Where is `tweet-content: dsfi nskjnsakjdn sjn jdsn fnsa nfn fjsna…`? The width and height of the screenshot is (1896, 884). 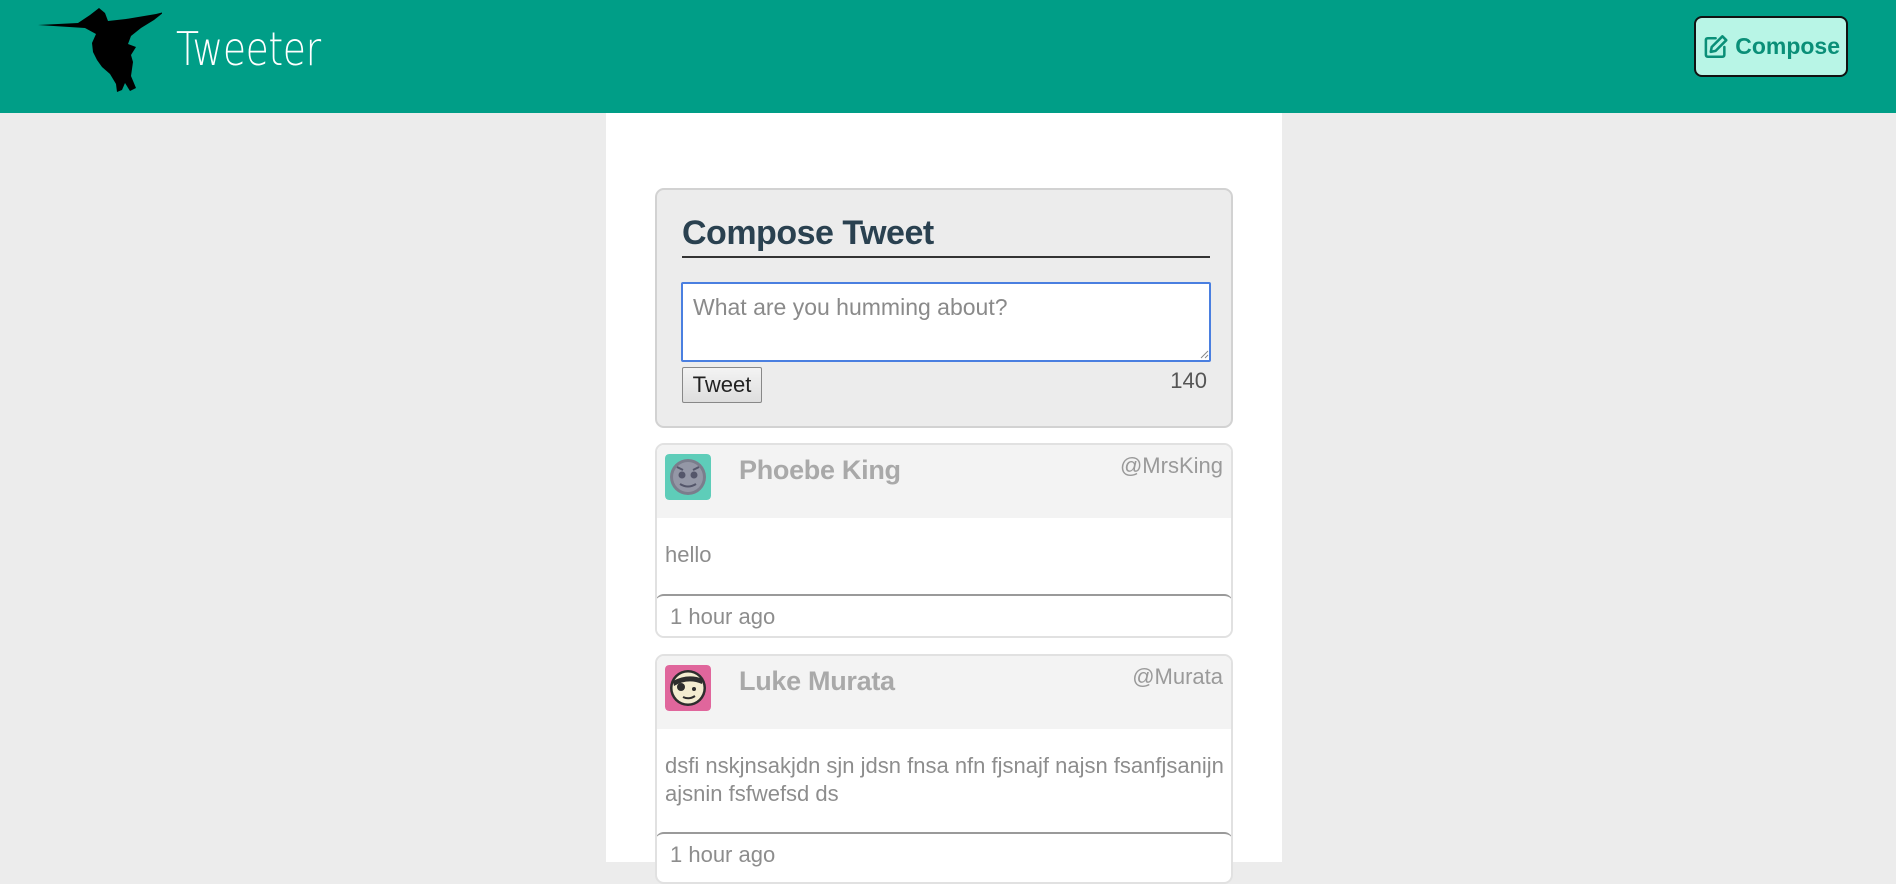 tweet-content: dsfi nskjnsakjdn sjn jdsn fnsa nfn fjsna… is located at coordinates (944, 779).